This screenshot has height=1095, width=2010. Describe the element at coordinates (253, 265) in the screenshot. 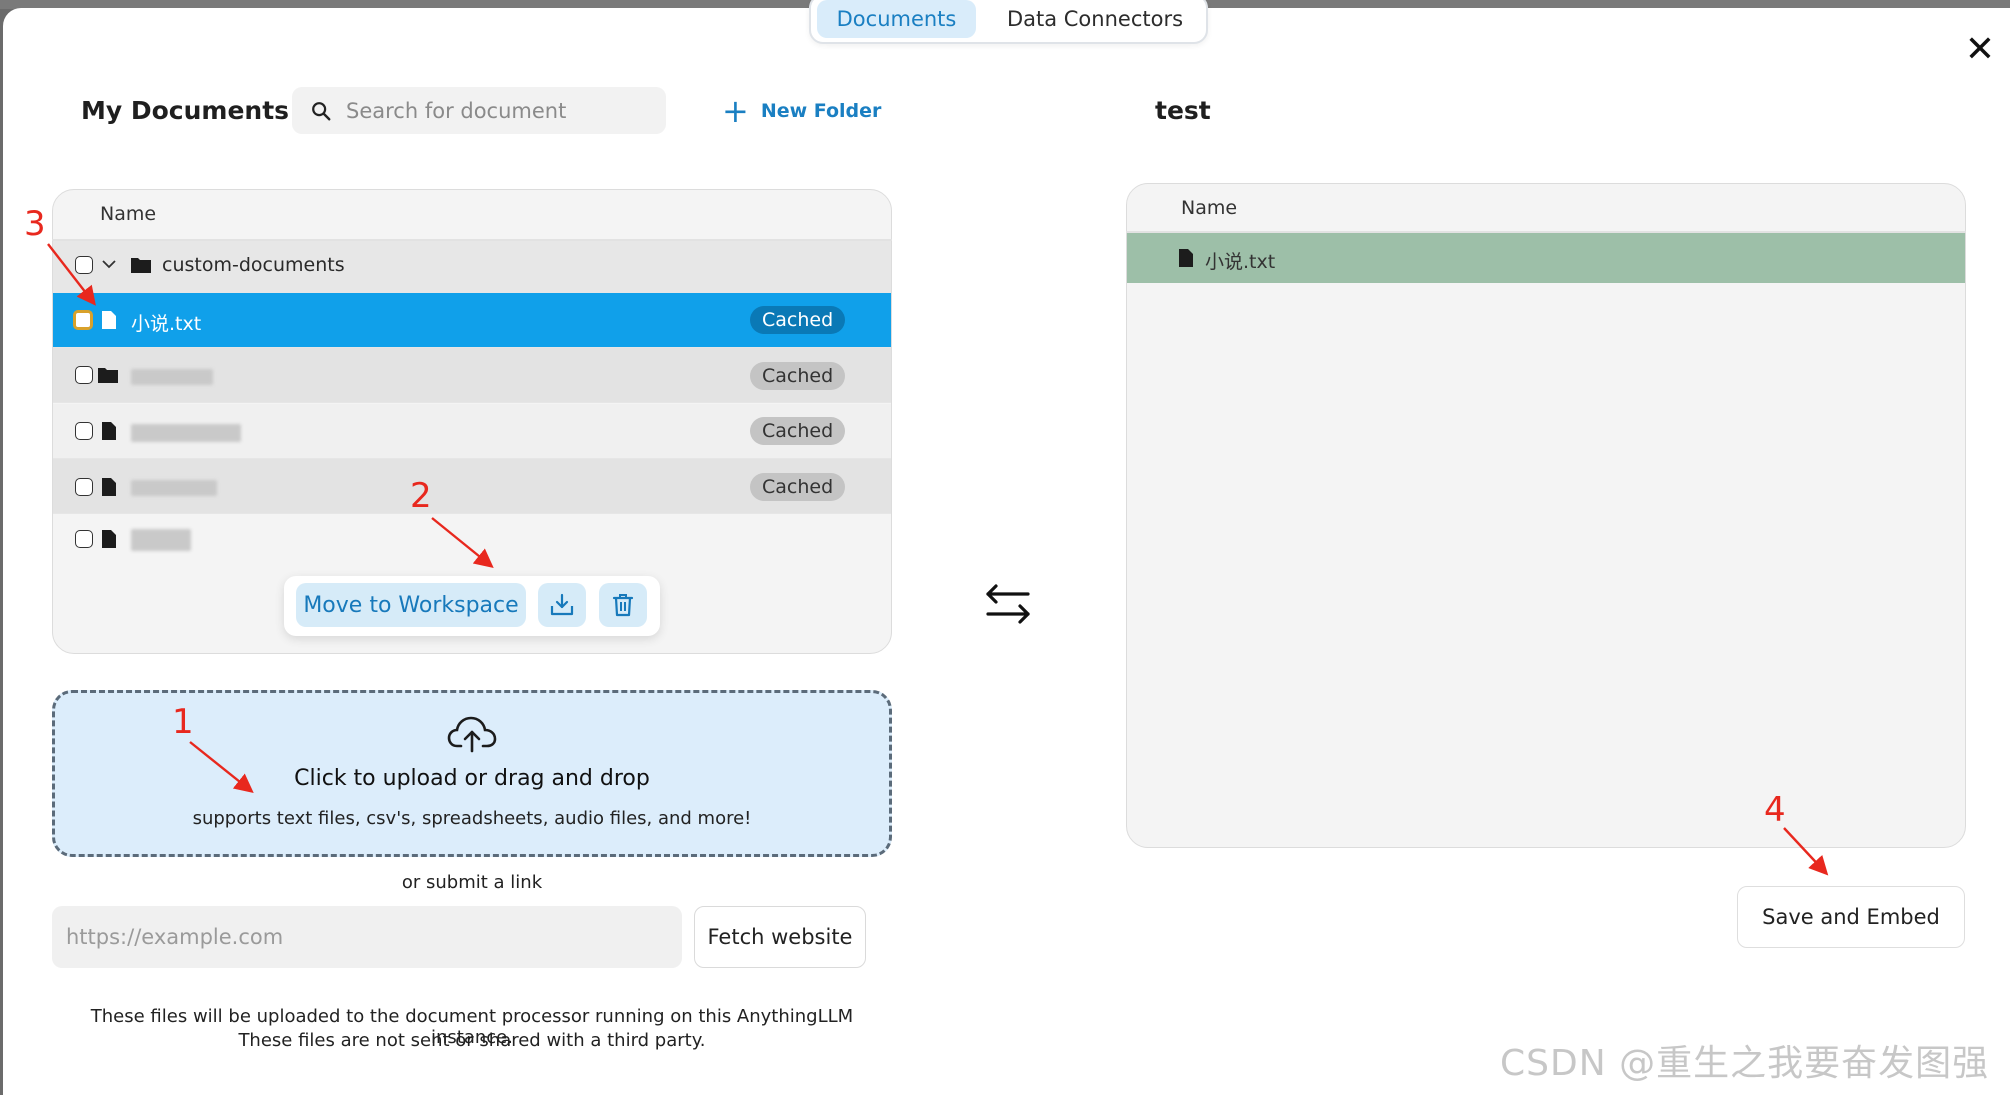

I see `folder-name: custom-documents` at that location.